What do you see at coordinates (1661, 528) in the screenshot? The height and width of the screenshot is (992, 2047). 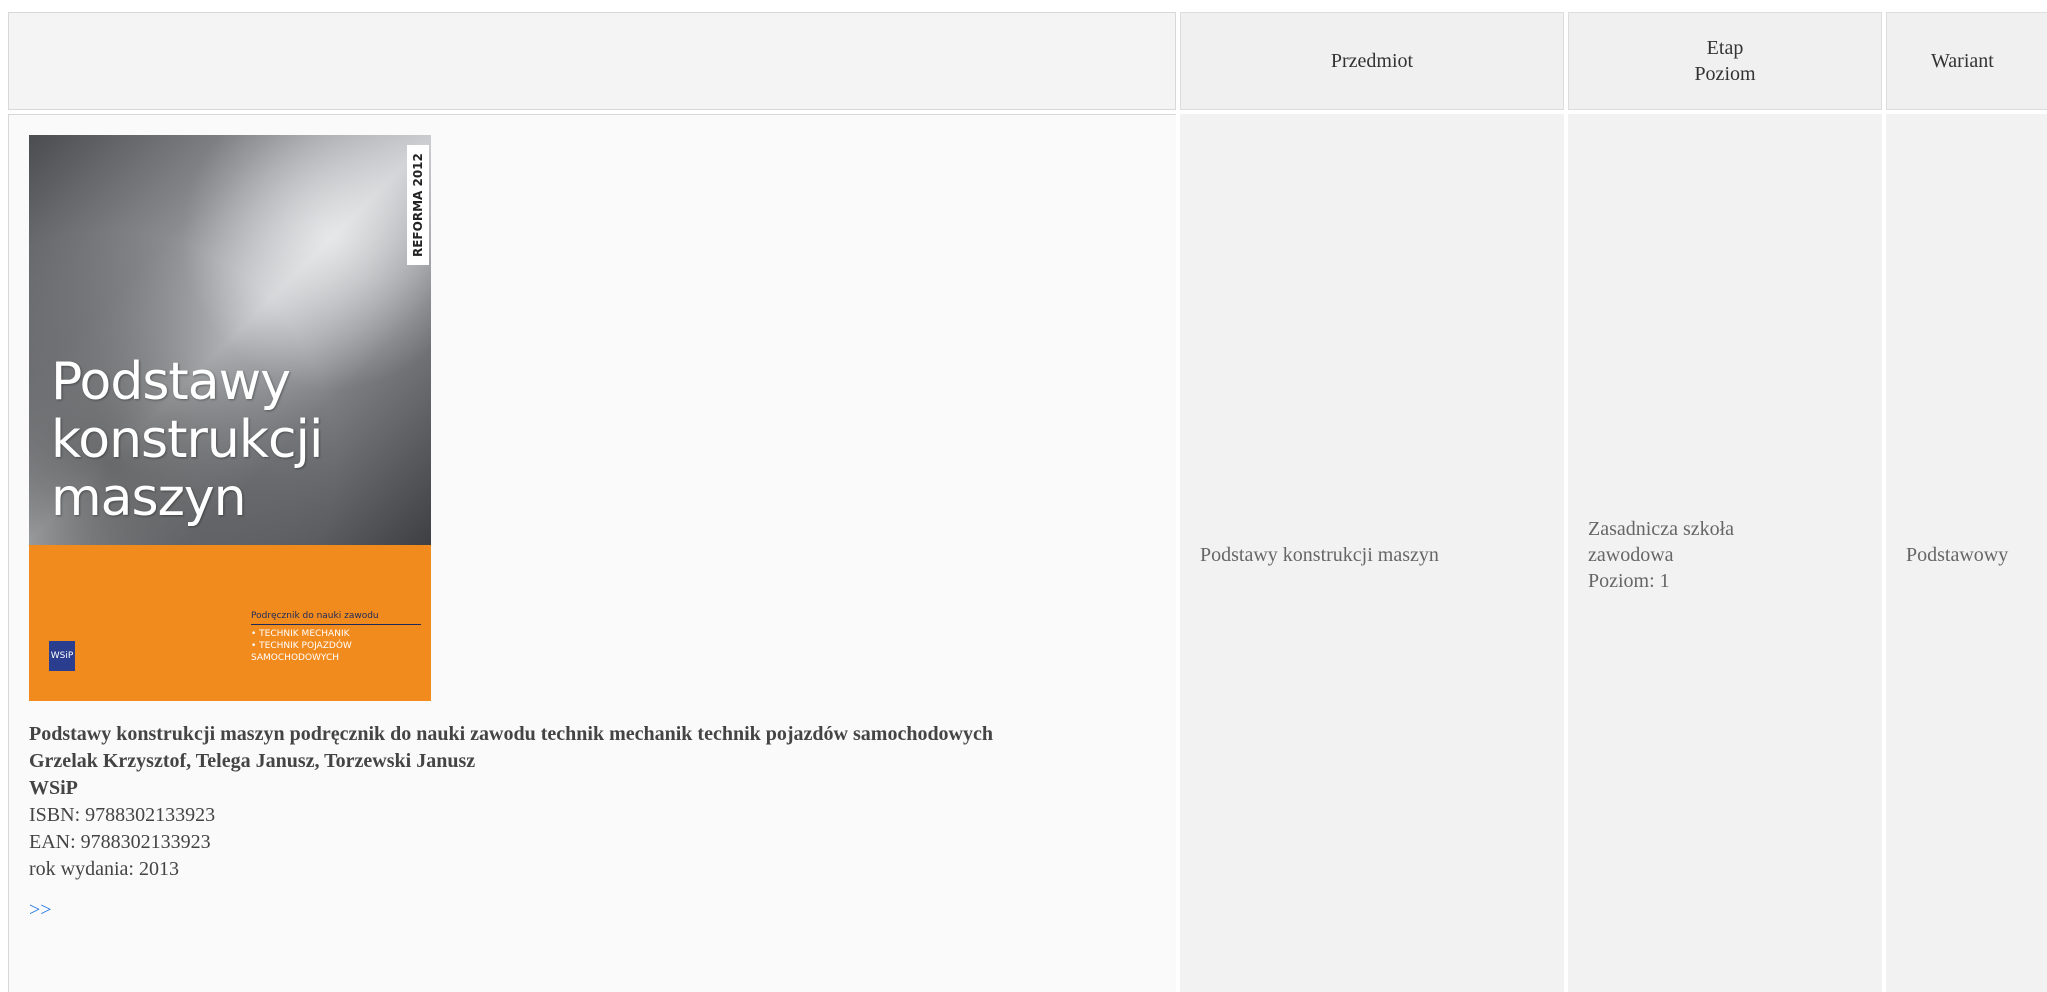 I see `stage-value: Zasadnicza szkoła` at bounding box center [1661, 528].